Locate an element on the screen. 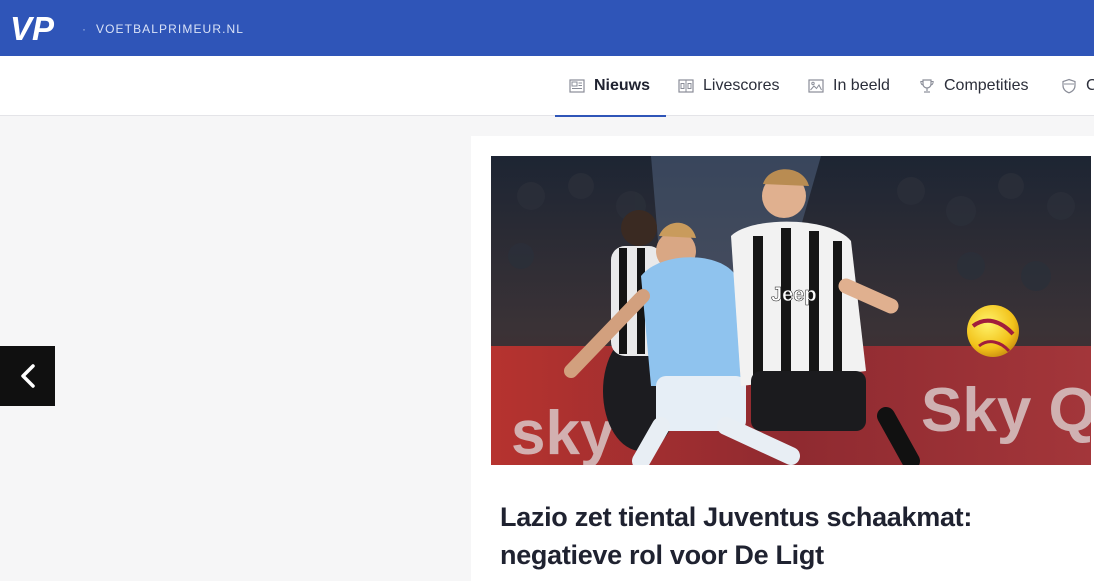  nav-label-clubs: C is located at coordinates (1090, 85).